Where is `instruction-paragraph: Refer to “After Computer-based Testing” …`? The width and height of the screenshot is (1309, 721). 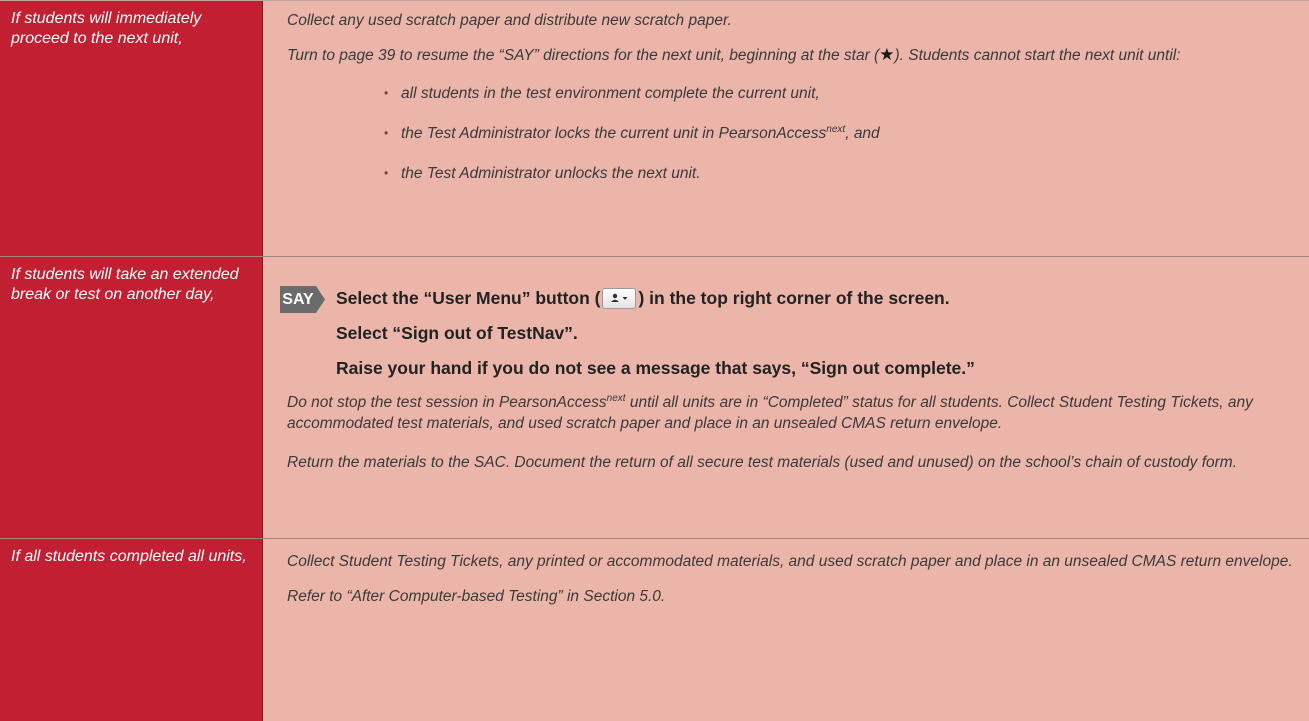 instruction-paragraph: Refer to “After Computer-based Testing” … is located at coordinates (476, 596).